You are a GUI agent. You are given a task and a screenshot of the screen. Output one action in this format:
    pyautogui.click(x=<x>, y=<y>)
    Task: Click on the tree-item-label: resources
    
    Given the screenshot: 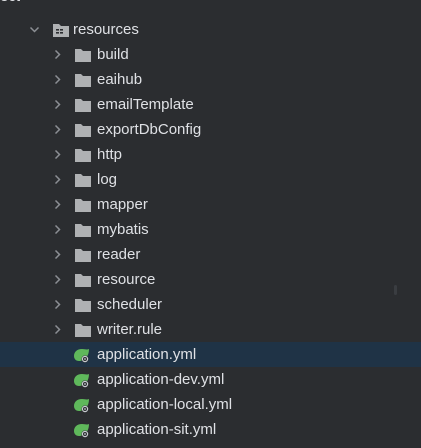 What is the action you would take?
    pyautogui.click(x=106, y=29)
    